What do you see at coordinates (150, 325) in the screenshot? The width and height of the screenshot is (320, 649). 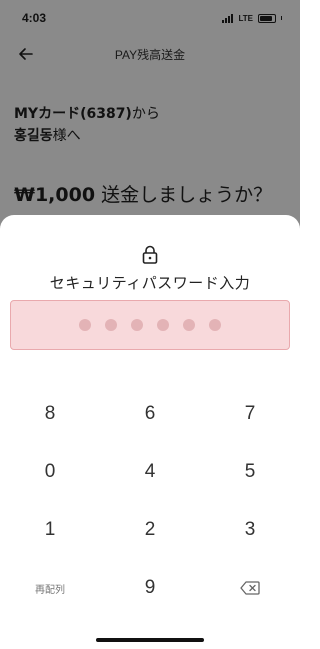 I see `pin-input` at bounding box center [150, 325].